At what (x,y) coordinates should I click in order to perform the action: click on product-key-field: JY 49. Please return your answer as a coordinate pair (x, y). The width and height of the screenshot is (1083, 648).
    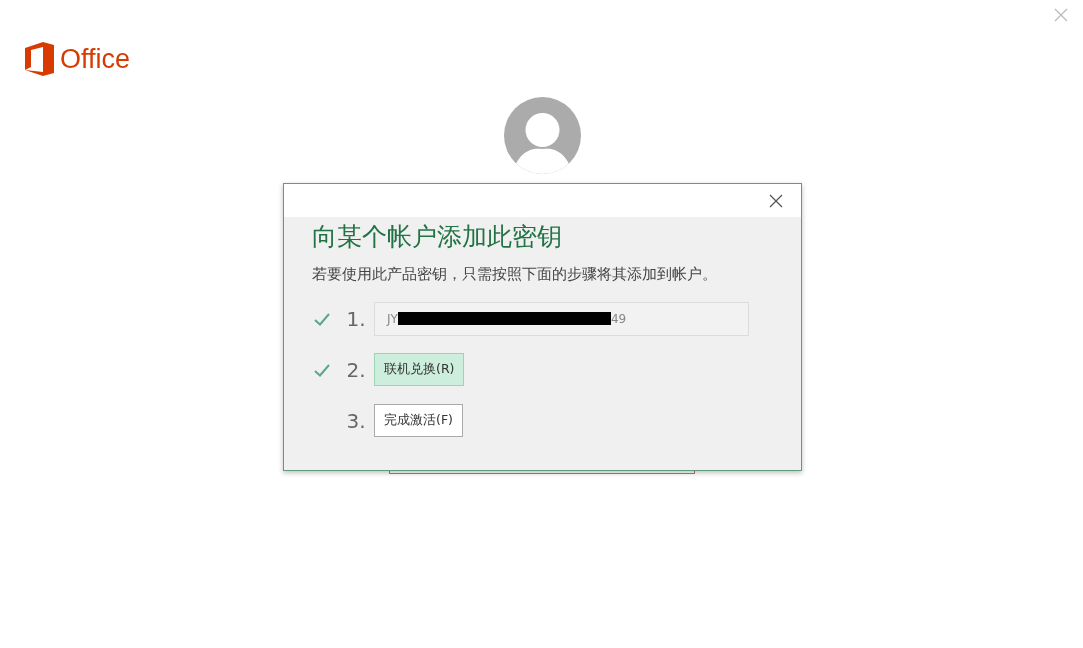
    Looking at the image, I should click on (561, 318).